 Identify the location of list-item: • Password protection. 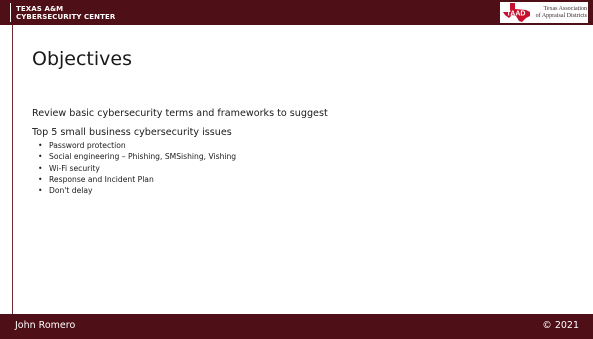
(305, 145).